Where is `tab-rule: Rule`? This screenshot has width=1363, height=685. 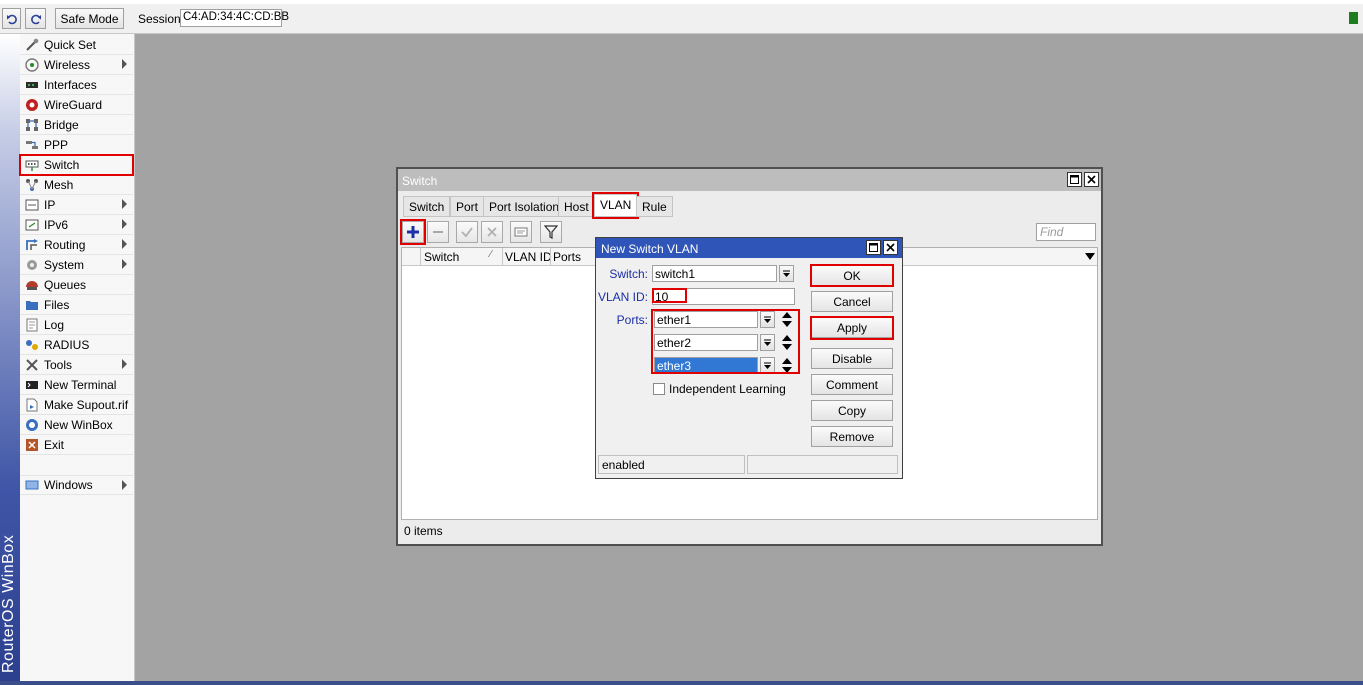
tab-rule: Rule is located at coordinates (654, 206).